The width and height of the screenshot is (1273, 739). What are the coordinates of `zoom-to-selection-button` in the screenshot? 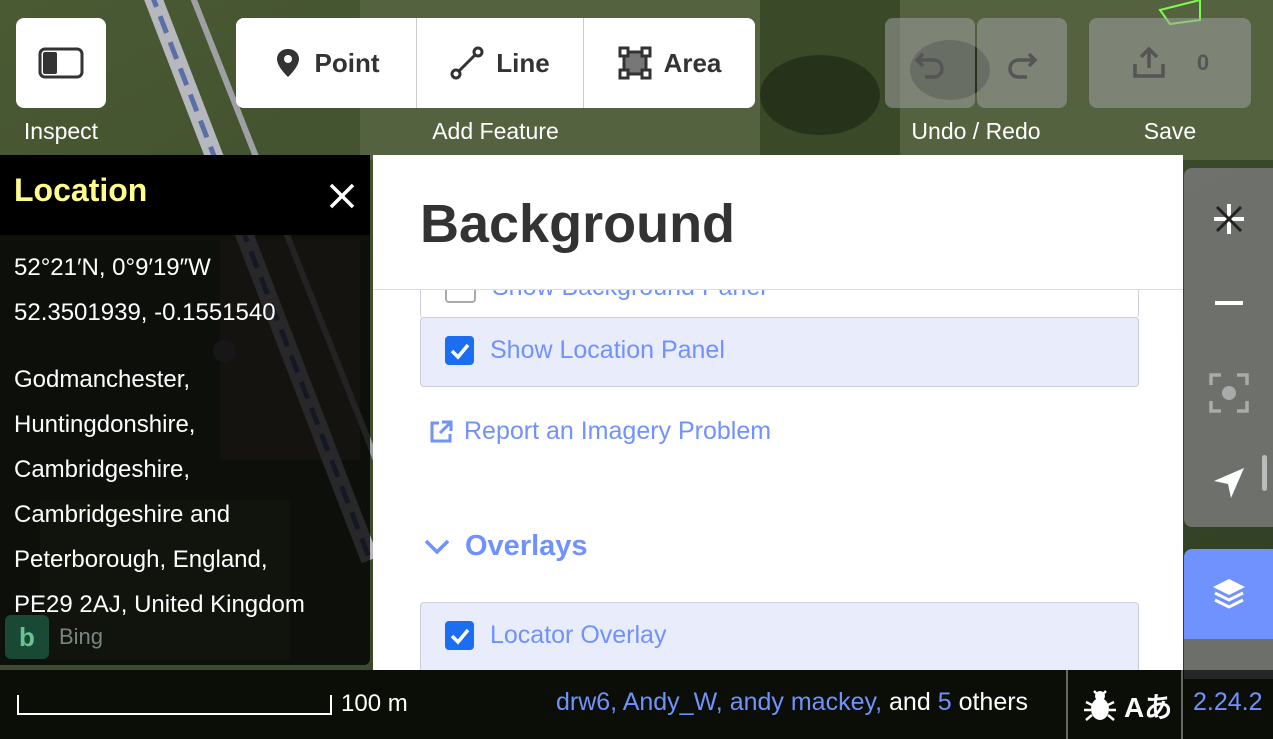 It's located at (1228, 392).